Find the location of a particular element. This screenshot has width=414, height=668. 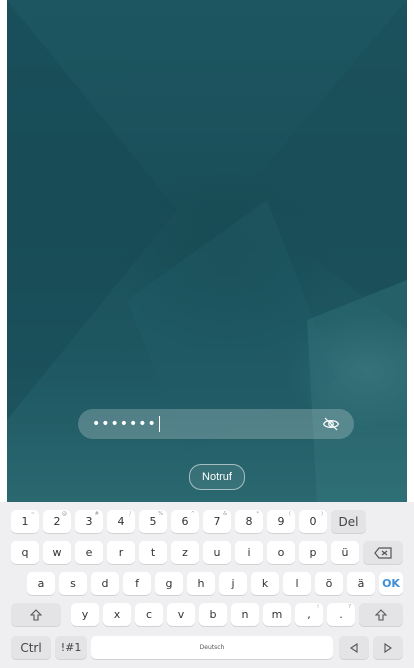

key-6: 6 ^ is located at coordinates (185, 521).